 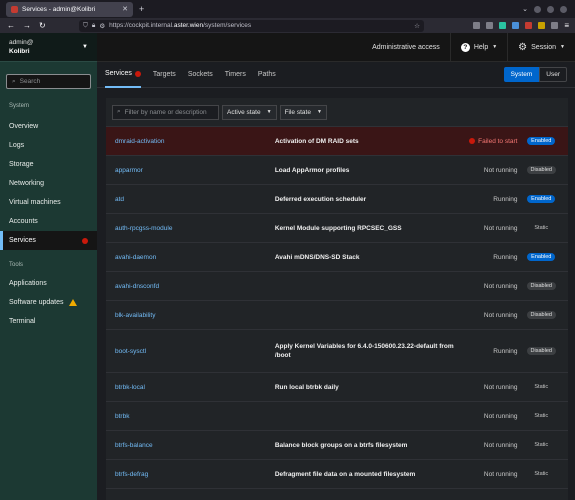 What do you see at coordinates (195, 257) in the screenshot?
I see `service-unit-link: avahi-daemon` at bounding box center [195, 257].